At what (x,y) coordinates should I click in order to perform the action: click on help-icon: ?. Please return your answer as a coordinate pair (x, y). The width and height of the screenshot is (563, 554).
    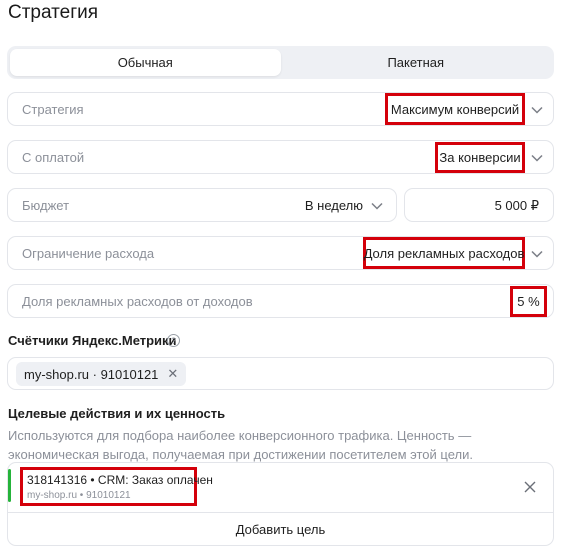
    Looking at the image, I should click on (173, 340).